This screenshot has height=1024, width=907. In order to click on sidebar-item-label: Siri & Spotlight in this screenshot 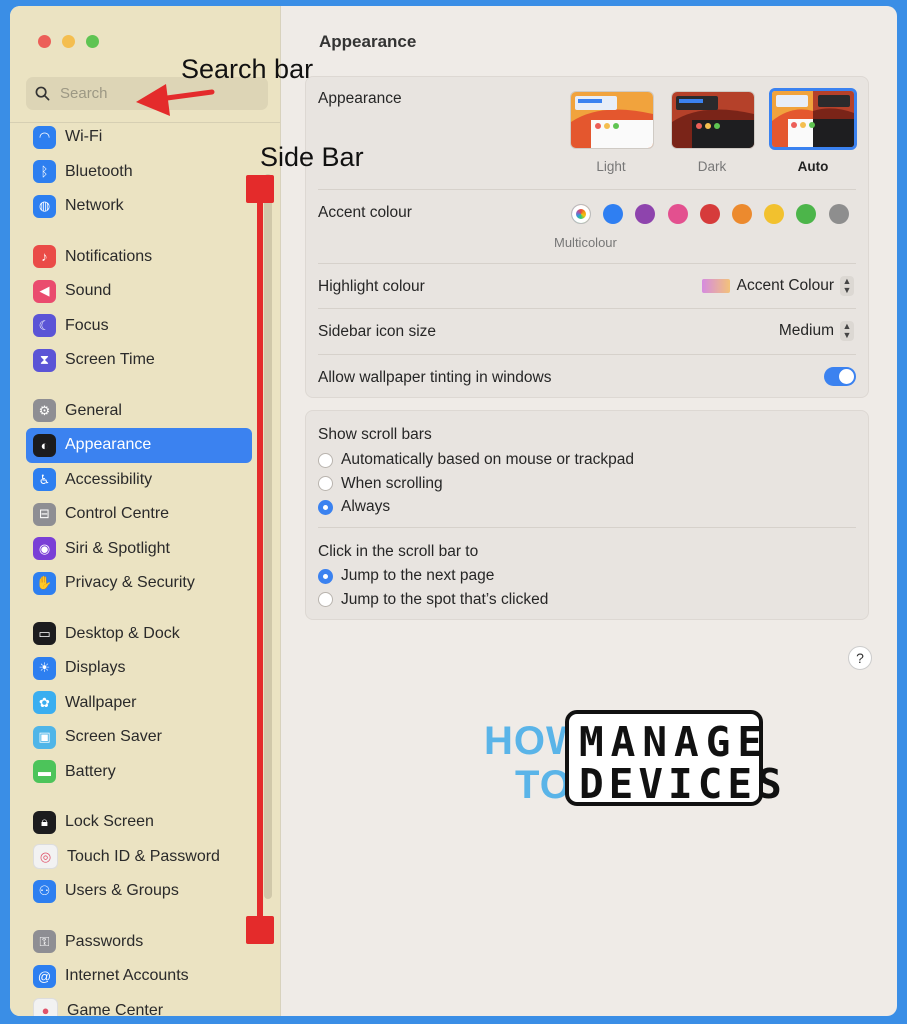, I will do `click(117, 548)`.